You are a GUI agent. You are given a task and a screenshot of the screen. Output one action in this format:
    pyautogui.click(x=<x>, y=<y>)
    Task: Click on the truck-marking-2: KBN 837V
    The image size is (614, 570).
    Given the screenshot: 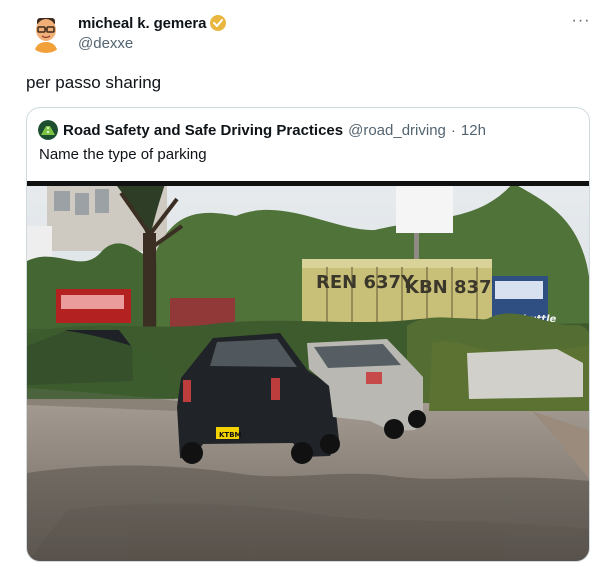 What is the action you would take?
    pyautogui.click(x=455, y=287)
    